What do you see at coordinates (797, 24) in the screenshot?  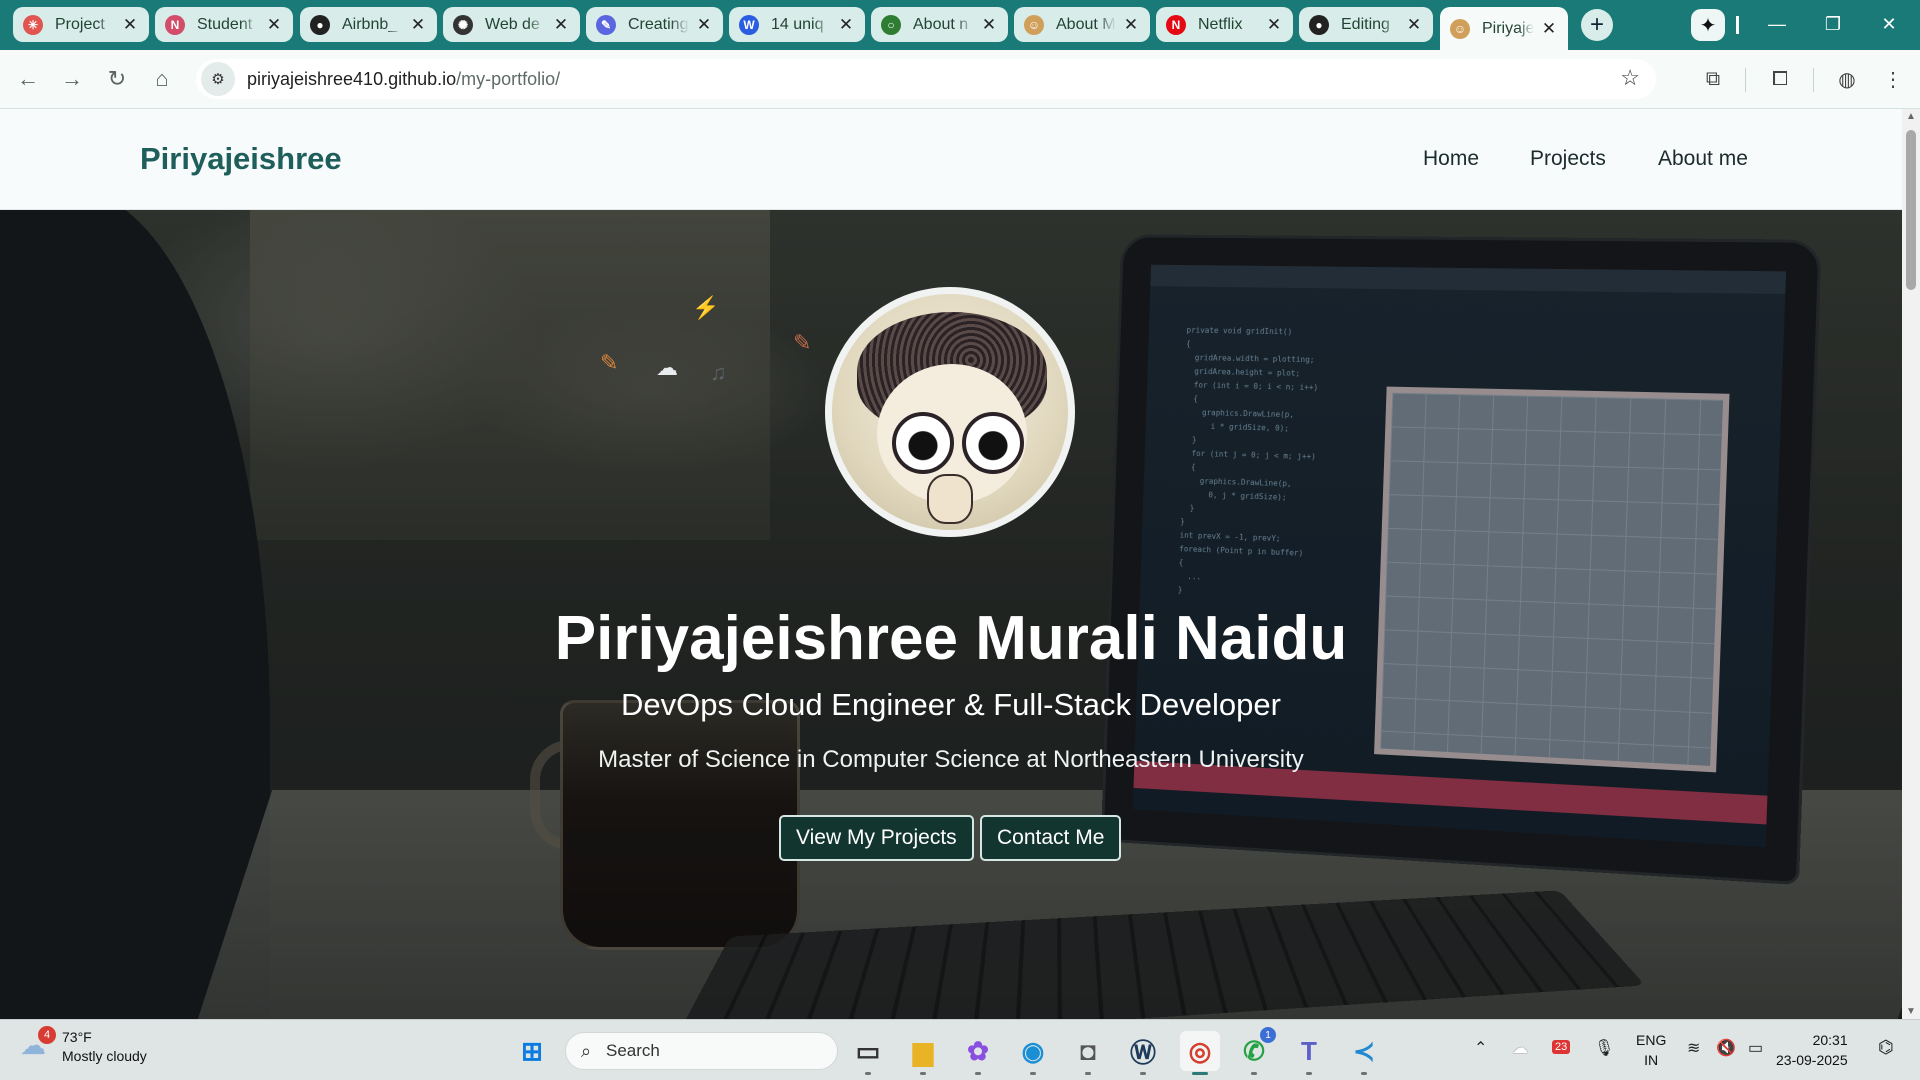 I see `browser-tab: W 14 uniq ✕` at bounding box center [797, 24].